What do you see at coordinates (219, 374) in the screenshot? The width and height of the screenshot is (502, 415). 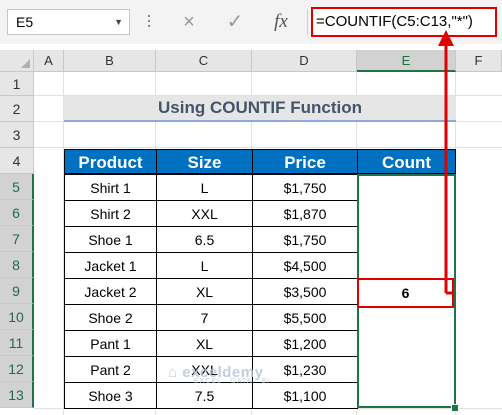 I see `exceldemy-watermark: ⌂ exceldemy EXCEL · DATA · BI` at bounding box center [219, 374].